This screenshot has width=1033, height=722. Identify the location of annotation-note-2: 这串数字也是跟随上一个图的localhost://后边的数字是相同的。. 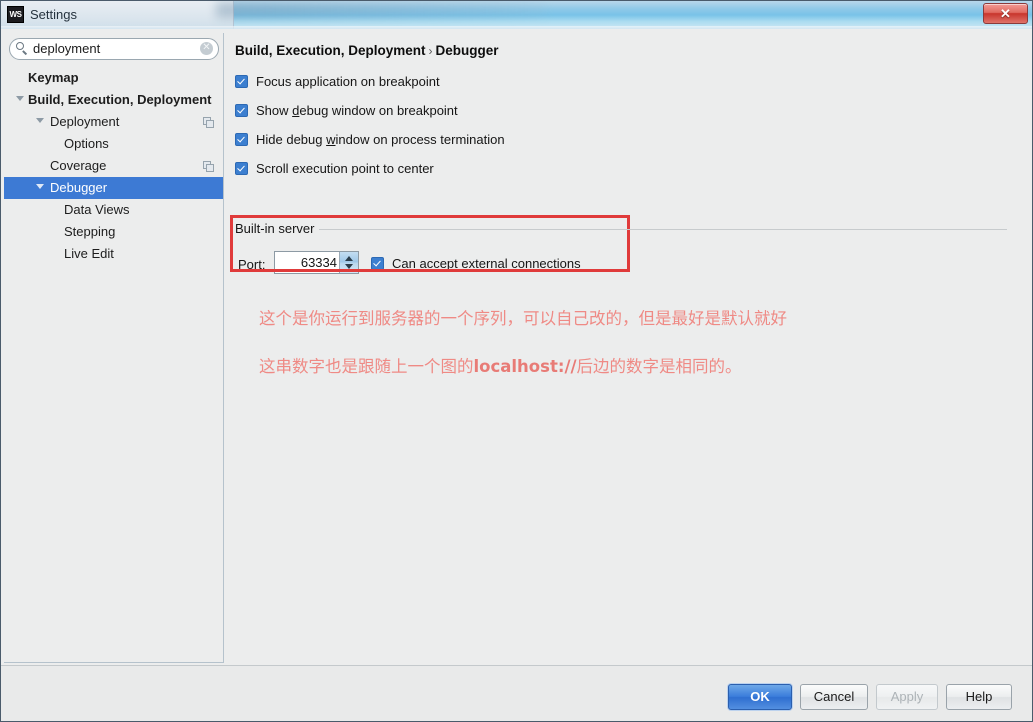
(500, 365).